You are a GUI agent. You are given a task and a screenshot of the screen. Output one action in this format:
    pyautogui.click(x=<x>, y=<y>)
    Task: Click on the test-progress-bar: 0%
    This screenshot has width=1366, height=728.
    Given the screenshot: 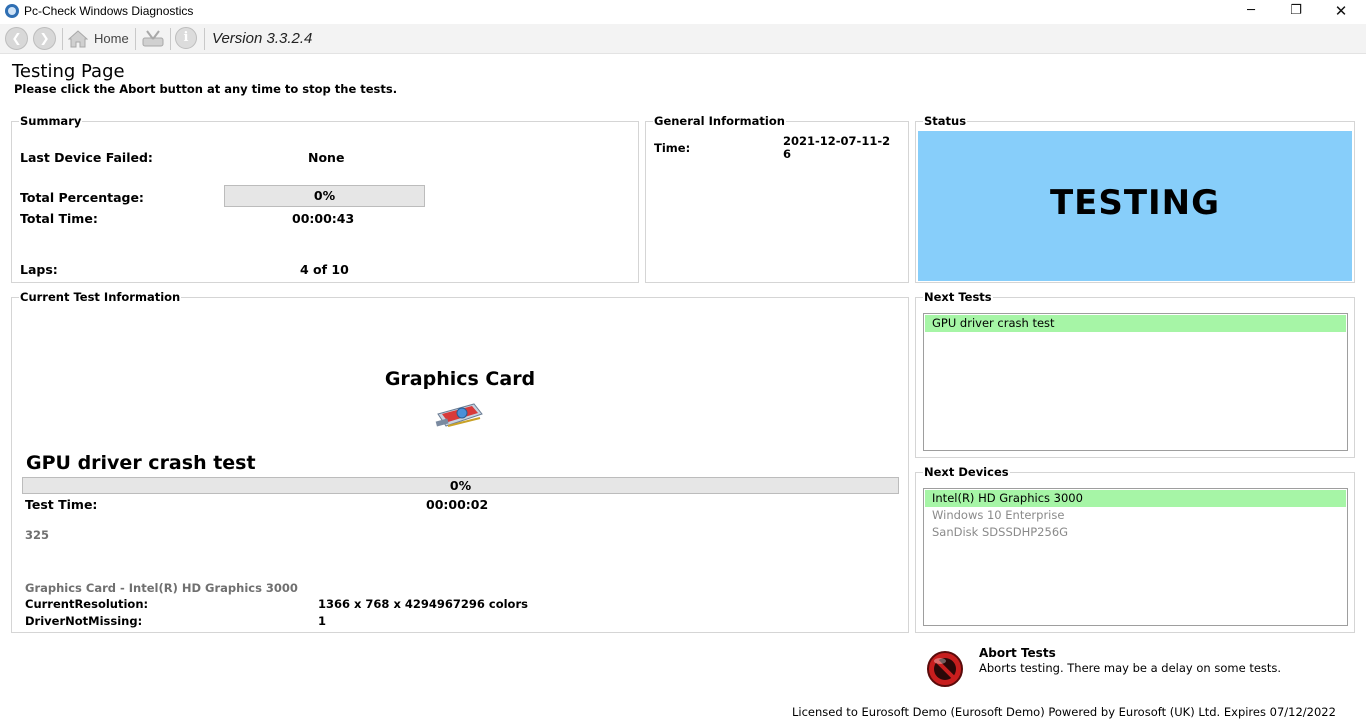 What is the action you would take?
    pyautogui.click(x=460, y=485)
    